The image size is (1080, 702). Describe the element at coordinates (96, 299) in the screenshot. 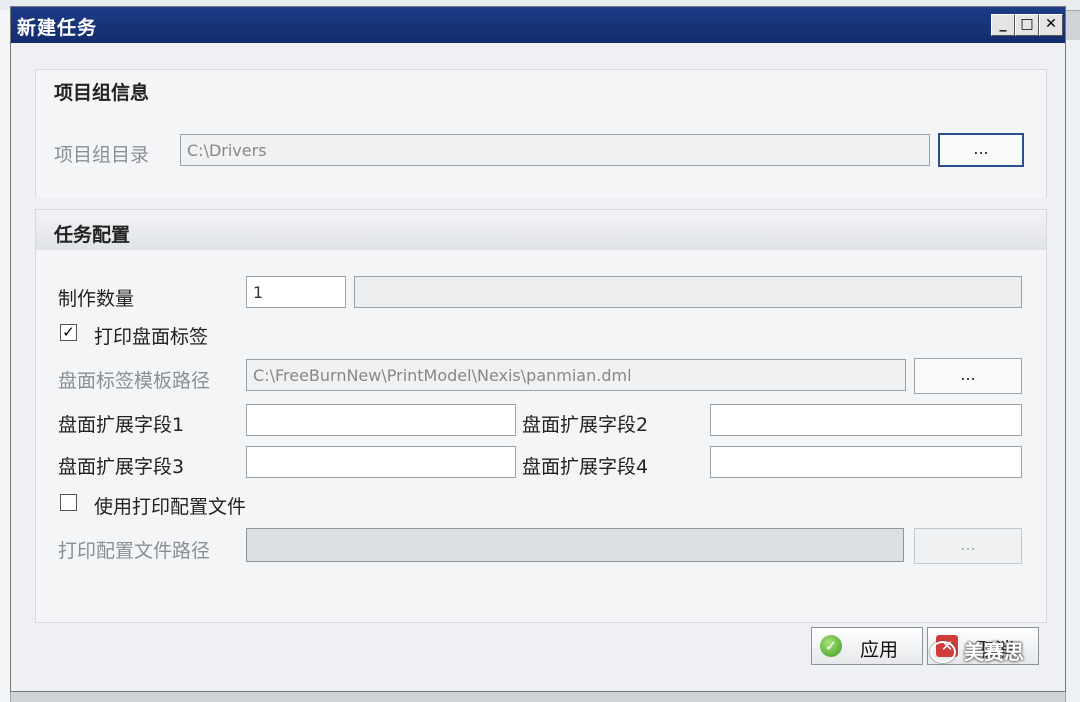

I see `quantity-label: 制作数量` at that location.